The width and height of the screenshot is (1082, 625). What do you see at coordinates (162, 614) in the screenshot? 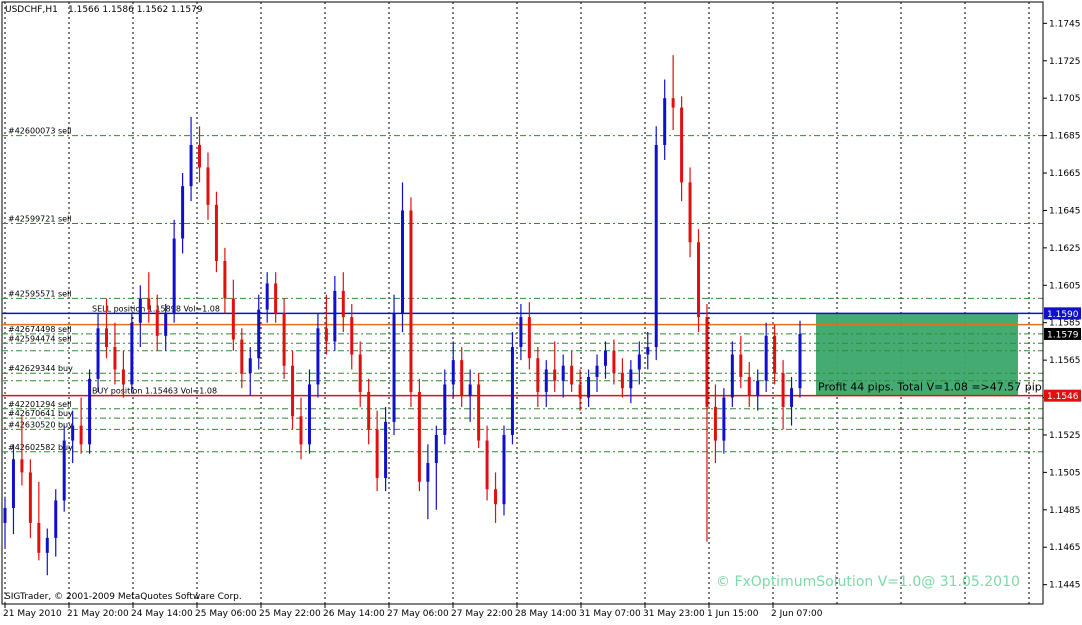
I see `time-label: 24 May 14:00` at bounding box center [162, 614].